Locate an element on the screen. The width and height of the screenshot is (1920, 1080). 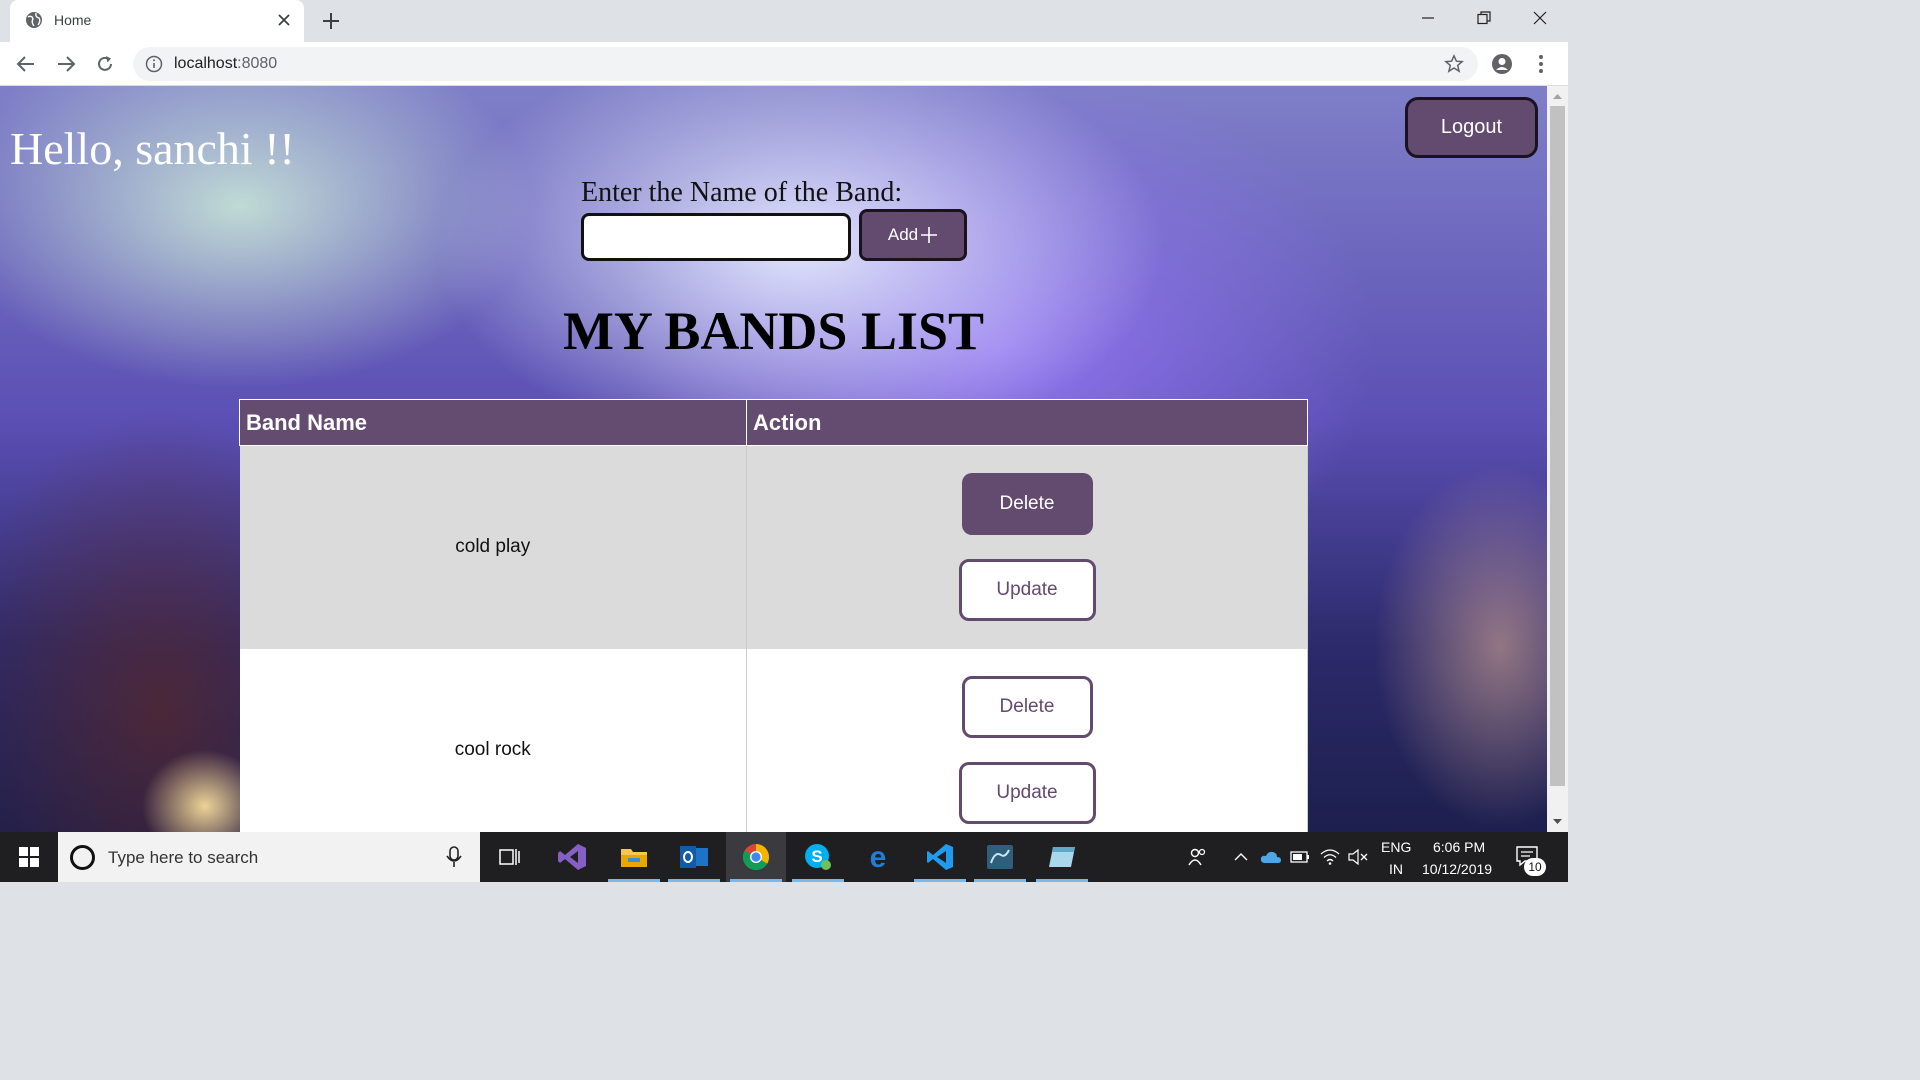
app-taskbar-button is located at coordinates (1062, 857).